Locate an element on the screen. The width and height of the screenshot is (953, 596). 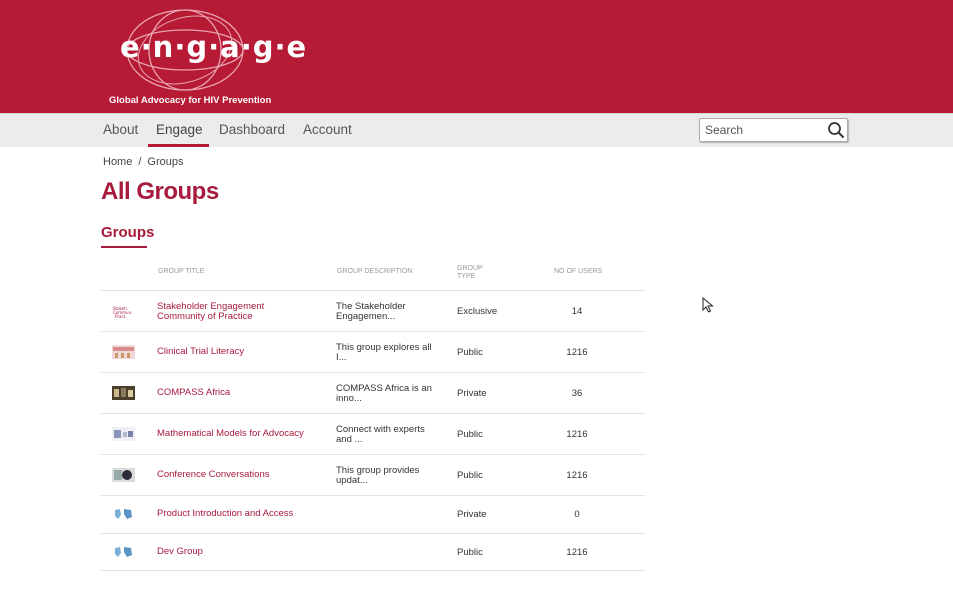
group-description-line1: This group explores all is located at coordinates (384, 347).